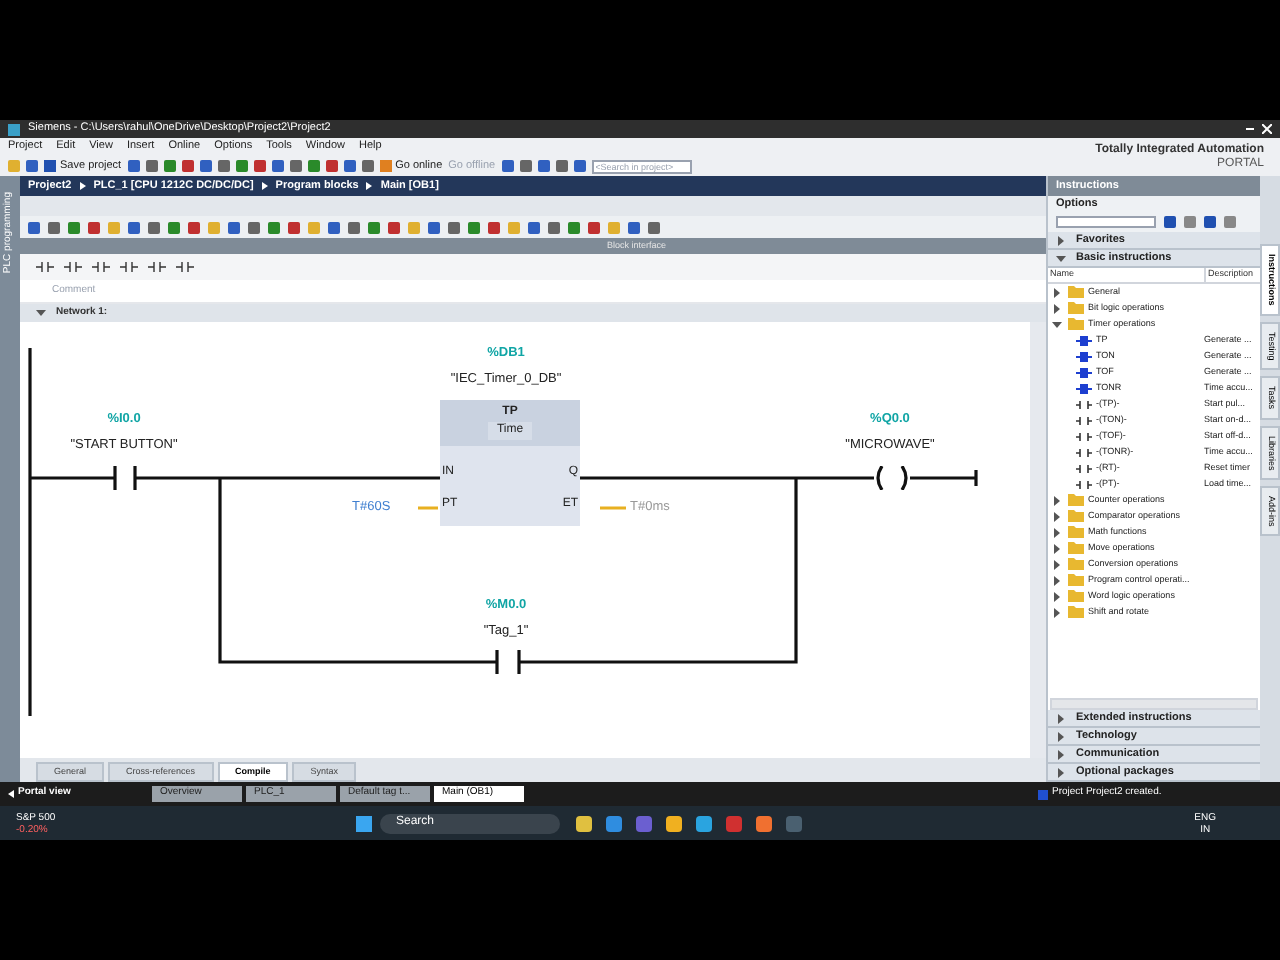 The image size is (1280, 960). What do you see at coordinates (50, 166) in the screenshot?
I see `save-icon` at bounding box center [50, 166].